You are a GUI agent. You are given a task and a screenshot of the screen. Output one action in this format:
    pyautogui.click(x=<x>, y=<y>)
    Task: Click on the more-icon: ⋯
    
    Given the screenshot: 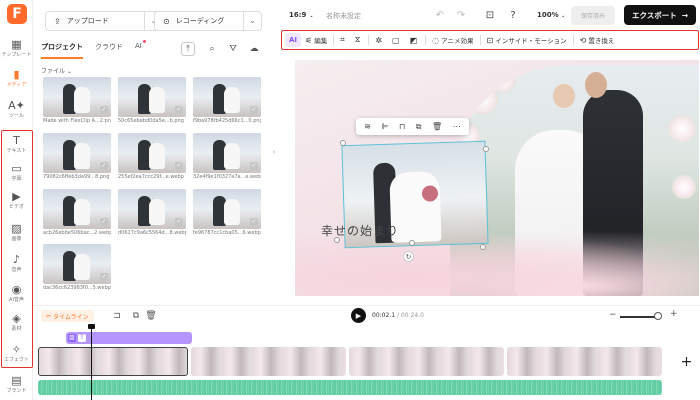 What is the action you would take?
    pyautogui.click(x=457, y=126)
    